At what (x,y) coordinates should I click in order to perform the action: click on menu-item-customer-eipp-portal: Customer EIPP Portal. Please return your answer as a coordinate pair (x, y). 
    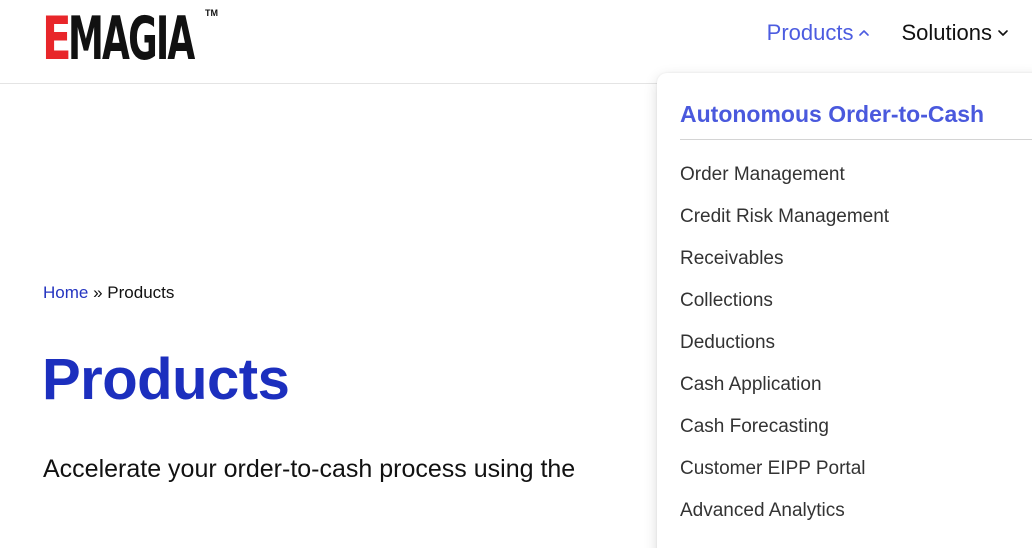
    Looking at the image, I should click on (784, 478).